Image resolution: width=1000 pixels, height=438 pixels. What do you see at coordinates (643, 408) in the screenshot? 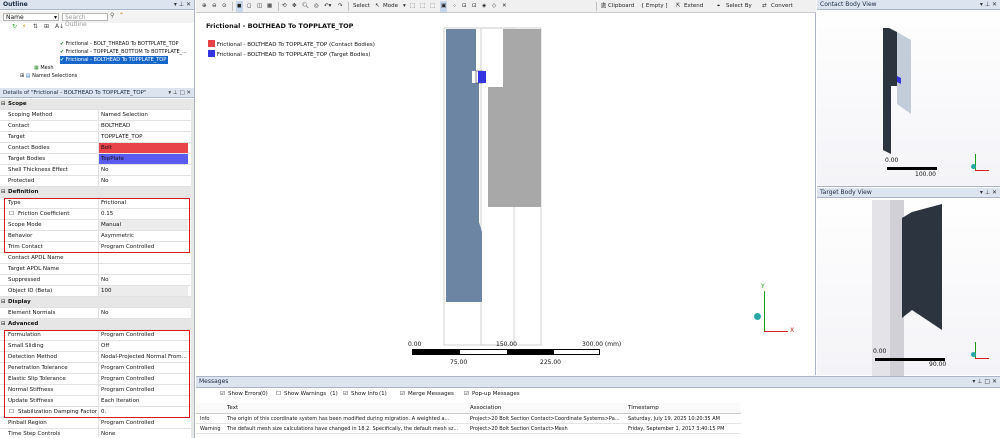
I see `column-timestamp: Timestamp` at bounding box center [643, 408].